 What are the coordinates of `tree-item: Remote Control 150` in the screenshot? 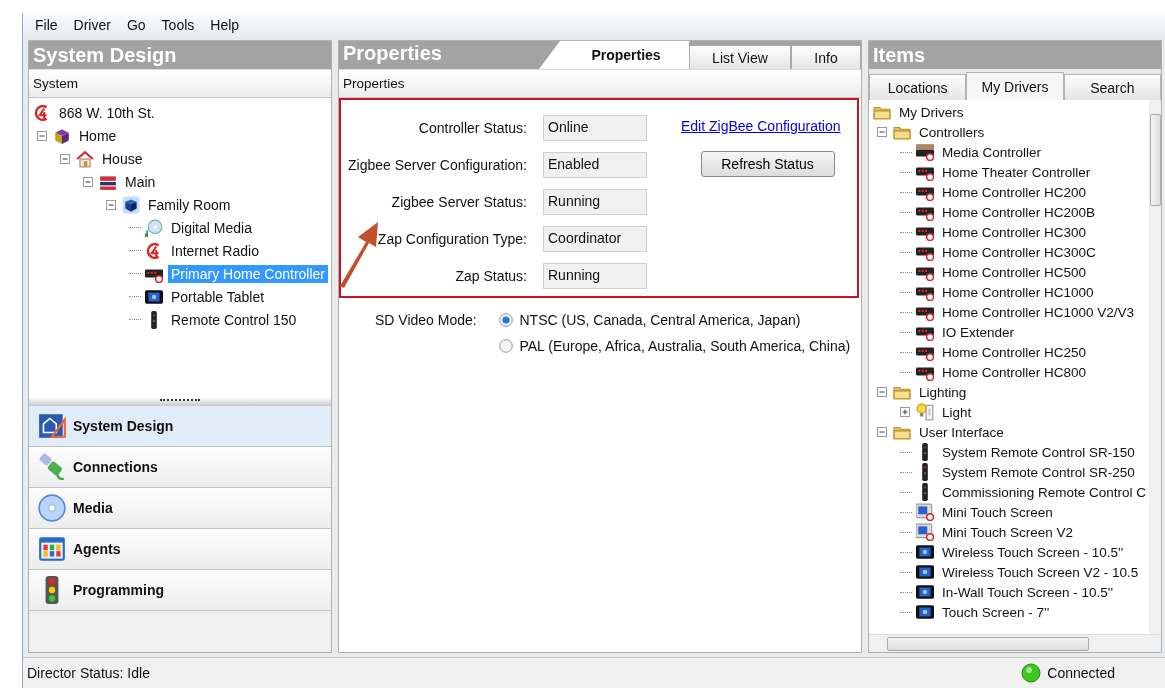 It's located at (234, 319).